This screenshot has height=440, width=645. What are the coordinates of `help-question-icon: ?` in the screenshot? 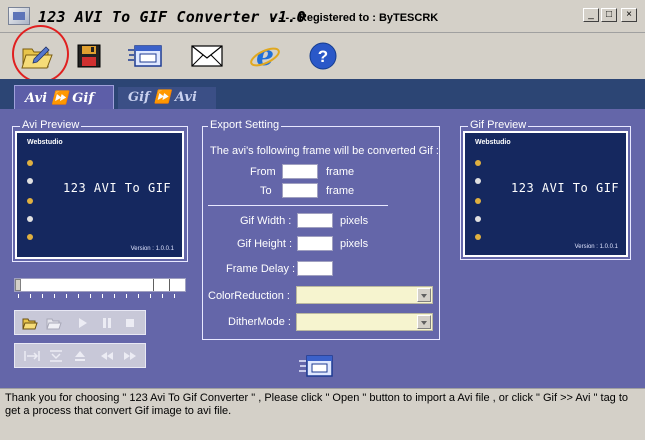 It's located at (323, 56).